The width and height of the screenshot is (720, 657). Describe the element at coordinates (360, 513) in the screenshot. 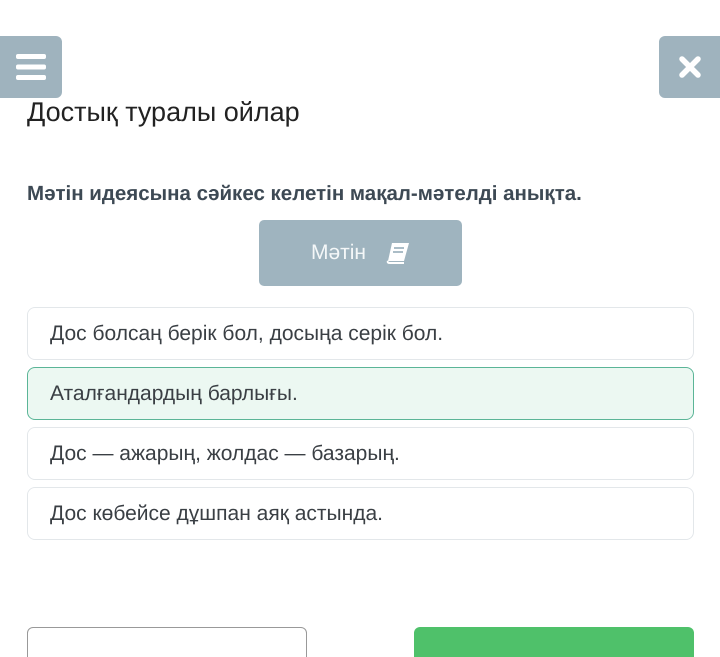

I see `answer-option: Дос көбейсе дұшпан аяқ астында.` at that location.